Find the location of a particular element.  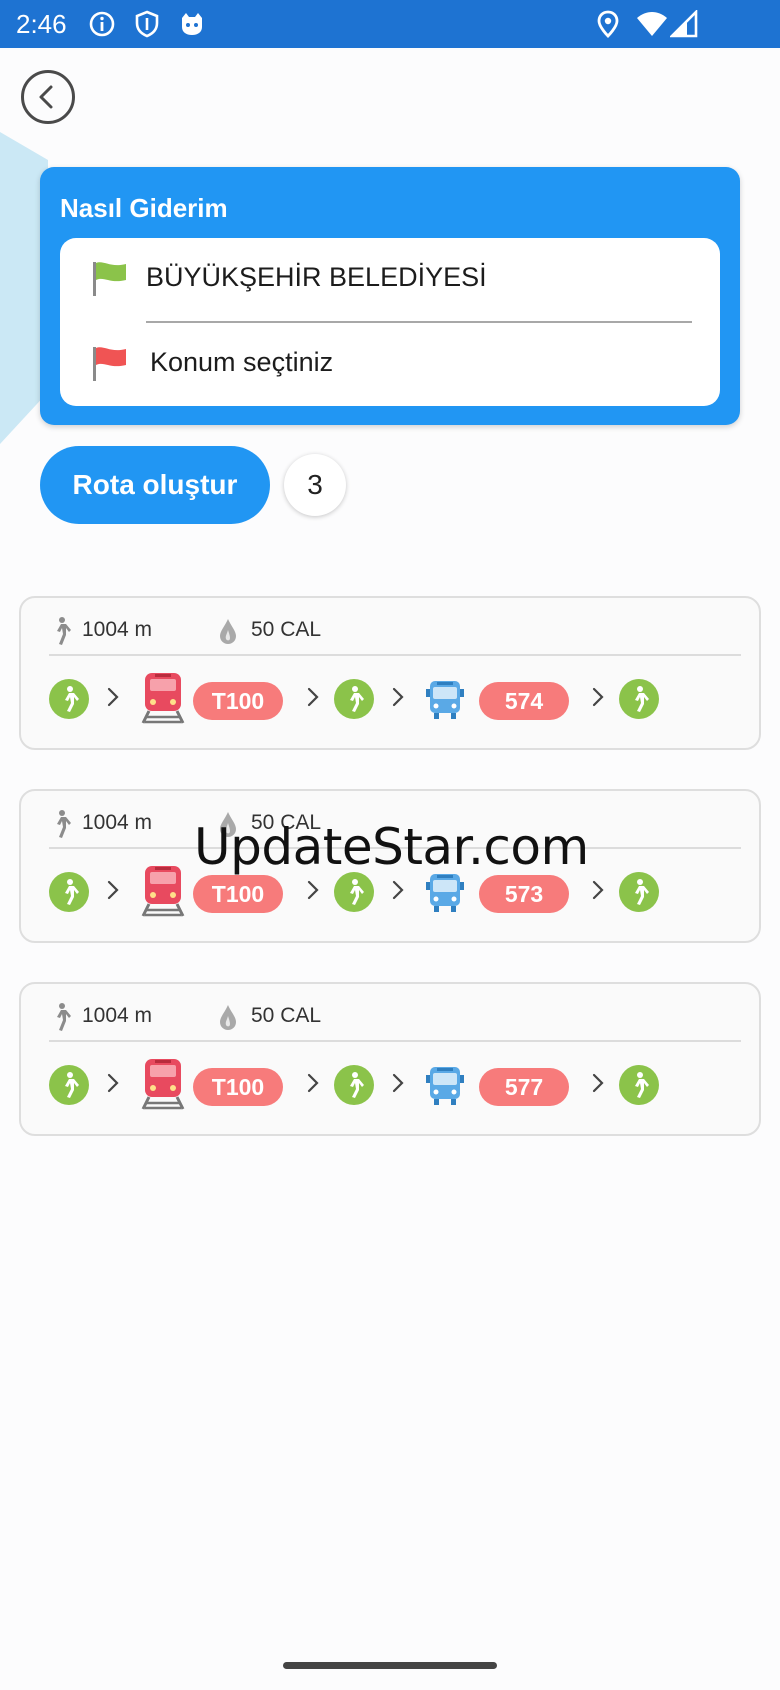

bus-line-badge: 577 is located at coordinates (524, 1087).